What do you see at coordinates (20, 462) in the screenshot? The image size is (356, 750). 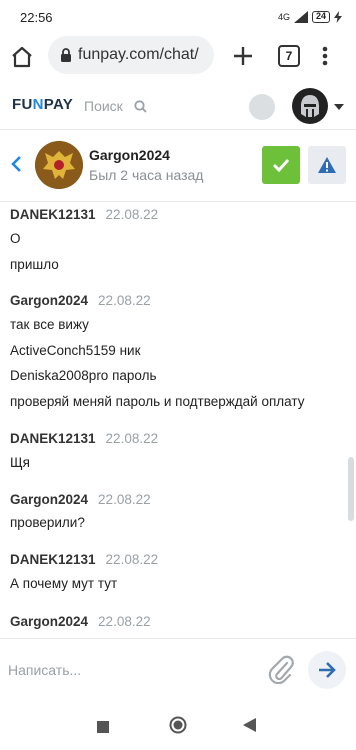 I see `message-text: Щя` at bounding box center [20, 462].